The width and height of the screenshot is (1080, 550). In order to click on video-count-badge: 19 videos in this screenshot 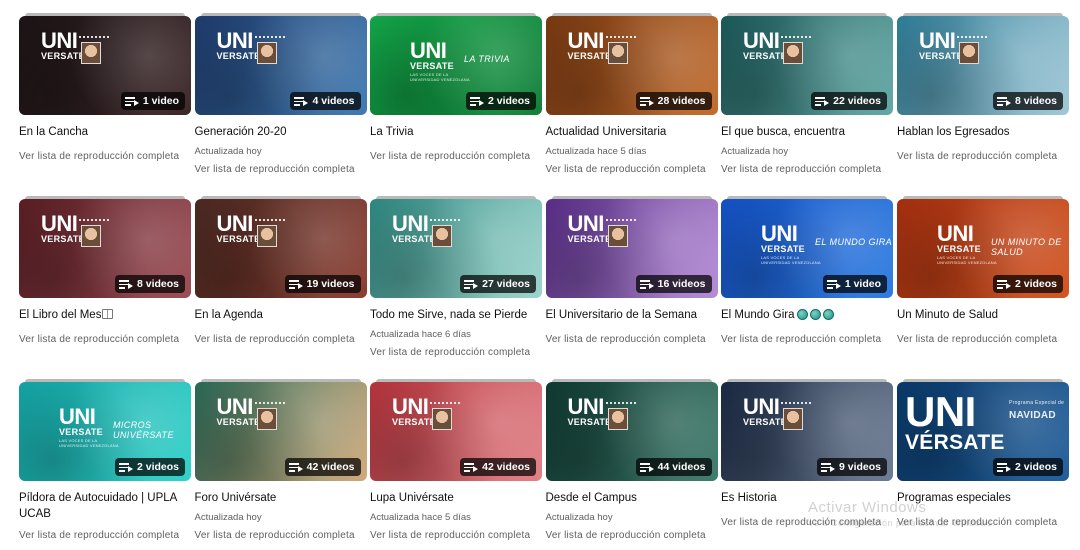, I will do `click(322, 284)`.